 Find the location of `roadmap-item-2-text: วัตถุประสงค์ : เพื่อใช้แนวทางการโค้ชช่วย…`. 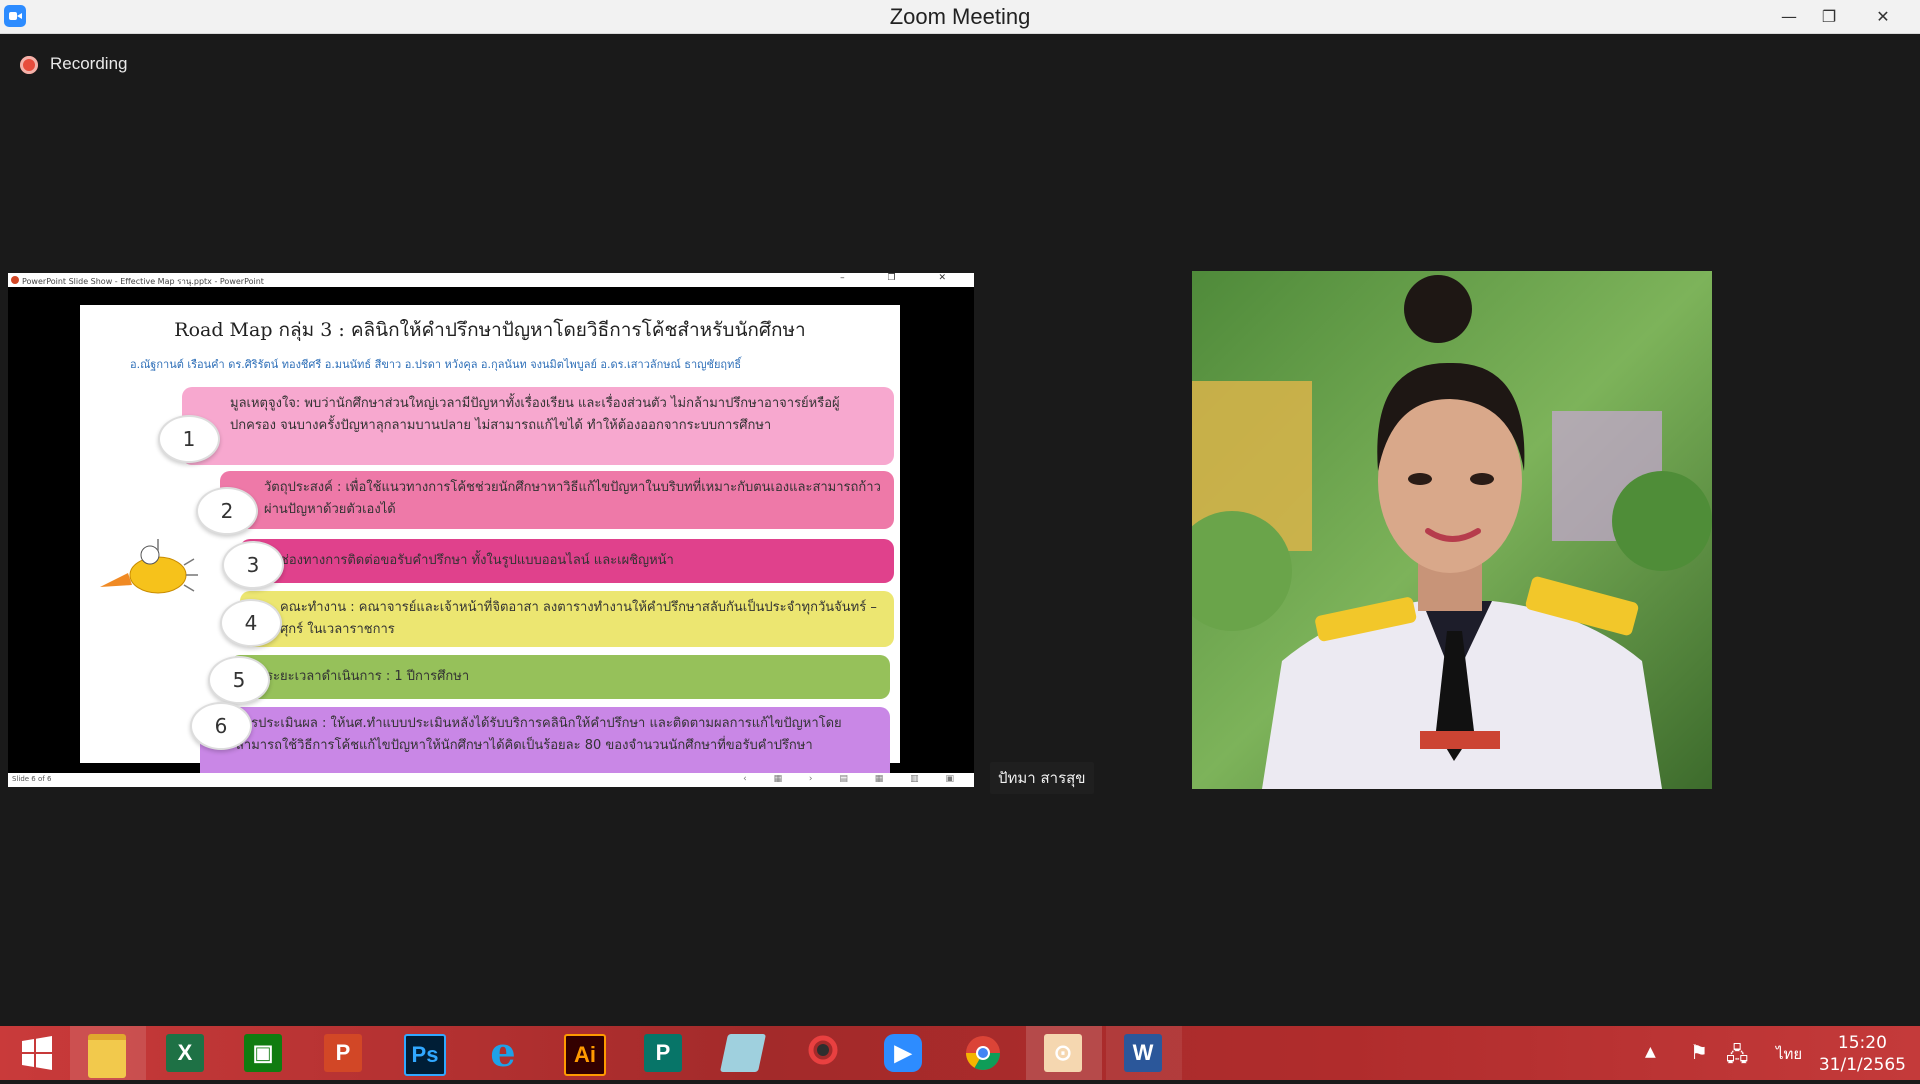

roadmap-item-2-text: วัตถุประสงค์ : เพื่อใช้แนวทางการโค้ชช่วย… is located at coordinates (572, 498).